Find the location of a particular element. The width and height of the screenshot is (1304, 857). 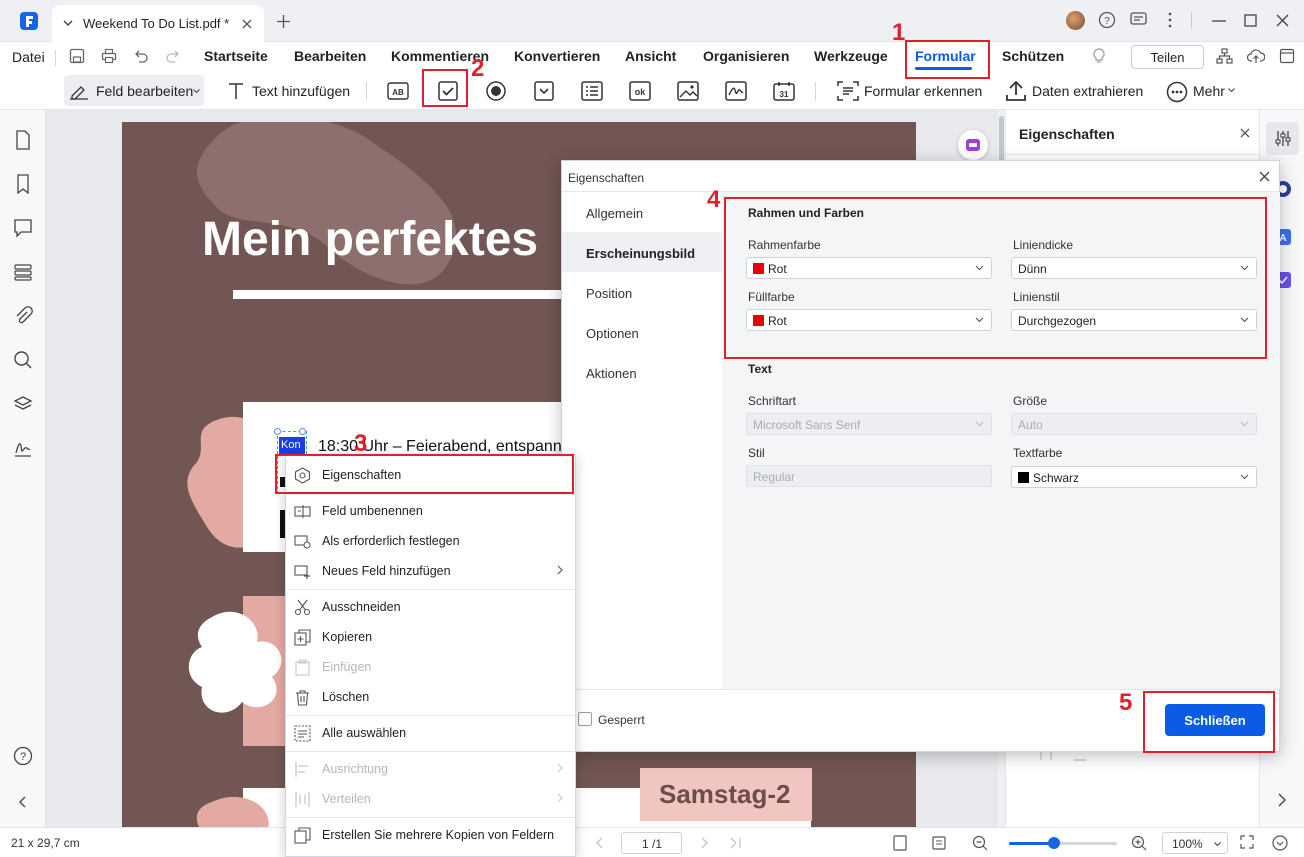

zoom-out-icon is located at coordinates (980, 843).